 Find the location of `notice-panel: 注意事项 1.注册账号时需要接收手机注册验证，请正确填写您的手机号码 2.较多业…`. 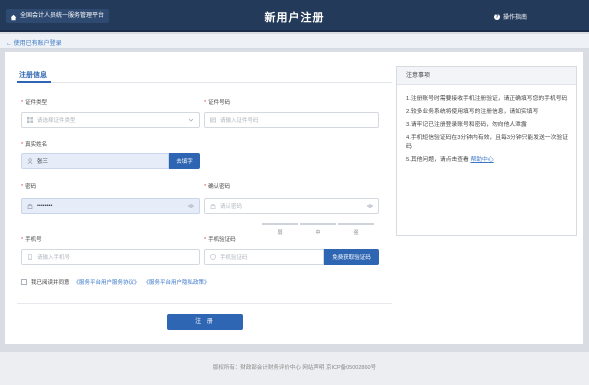

notice-panel: 注意事项 1.注册账号时需要接收手机注册验证，请正确填写您的手机号码 2.较多业… is located at coordinates (486, 151).